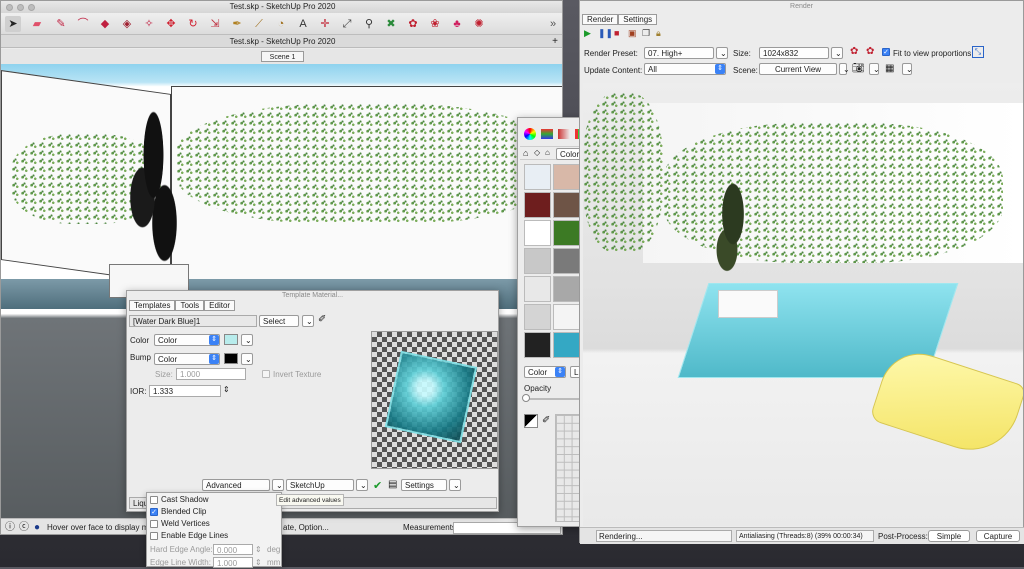 This screenshot has width=1024, height=569. I want to click on scene-select: Current View, so click(798, 69).